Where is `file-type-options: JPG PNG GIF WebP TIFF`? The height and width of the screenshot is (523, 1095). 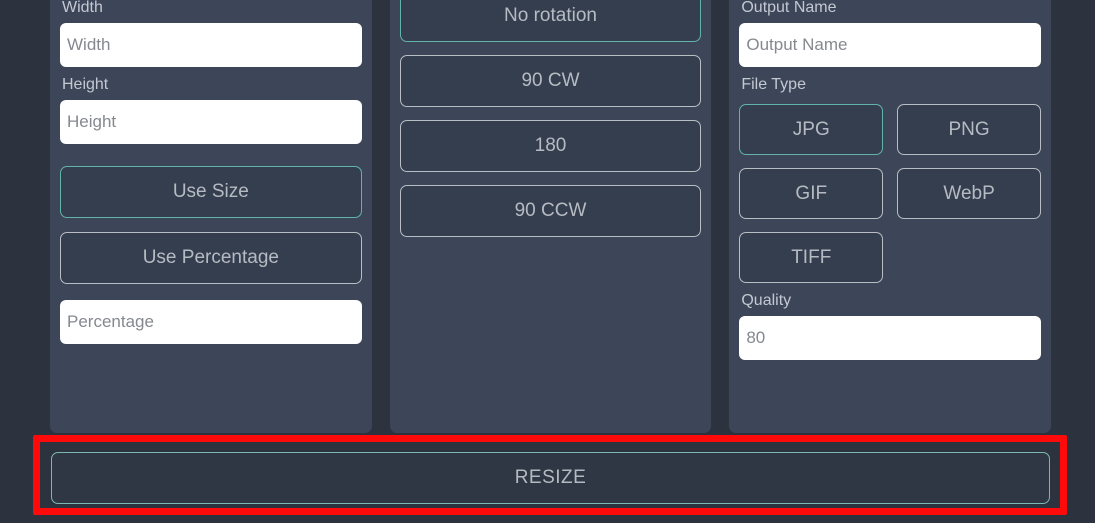 file-type-options: JPG PNG GIF WebP TIFF is located at coordinates (890, 193).